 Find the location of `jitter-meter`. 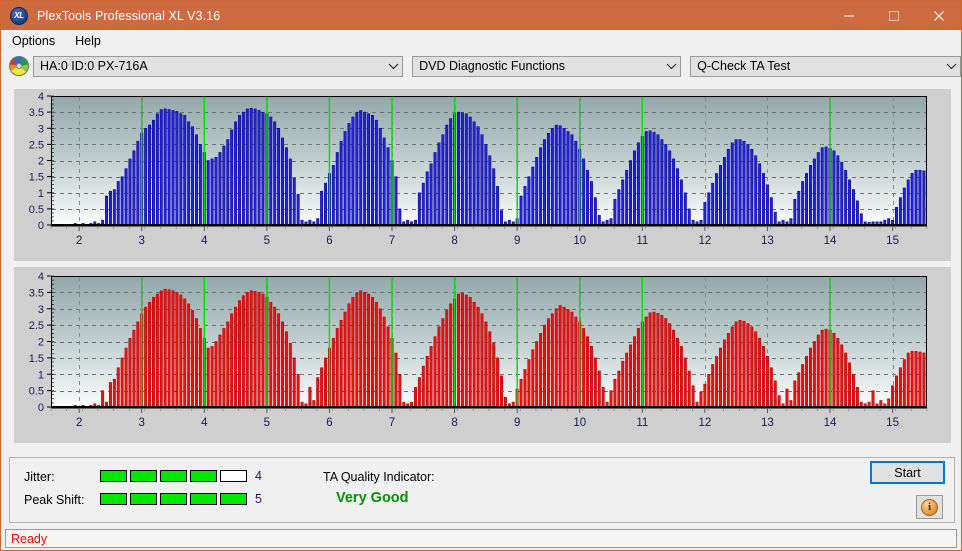

jitter-meter is located at coordinates (175, 476).